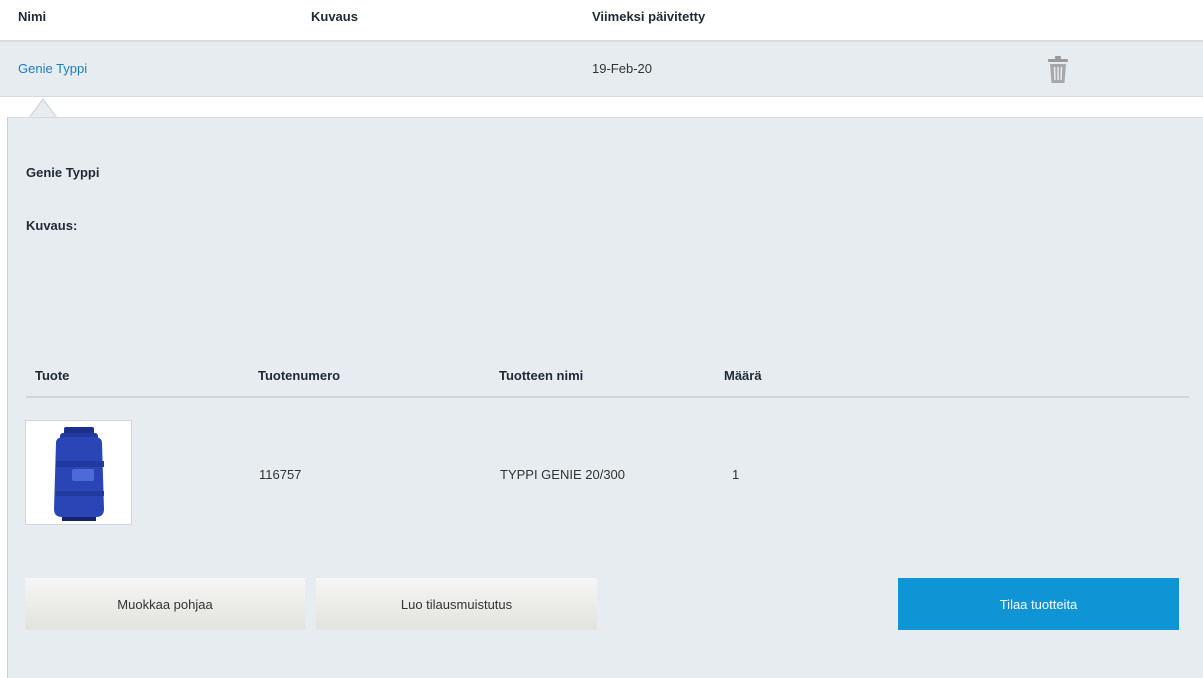 The width and height of the screenshot is (1203, 678). What do you see at coordinates (165, 604) in the screenshot?
I see `edit-template-button: Muokkaa pohjaa` at bounding box center [165, 604].